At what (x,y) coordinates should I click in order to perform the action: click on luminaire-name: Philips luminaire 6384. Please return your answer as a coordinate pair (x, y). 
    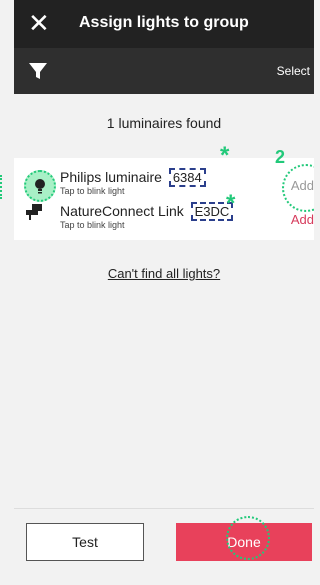
    Looking at the image, I should click on (133, 177).